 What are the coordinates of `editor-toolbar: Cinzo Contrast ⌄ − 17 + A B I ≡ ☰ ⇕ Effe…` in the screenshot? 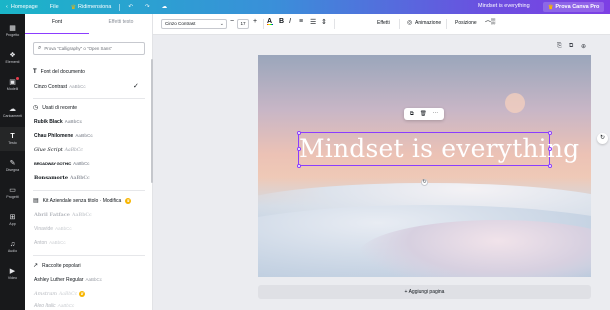 It's located at (381, 24).